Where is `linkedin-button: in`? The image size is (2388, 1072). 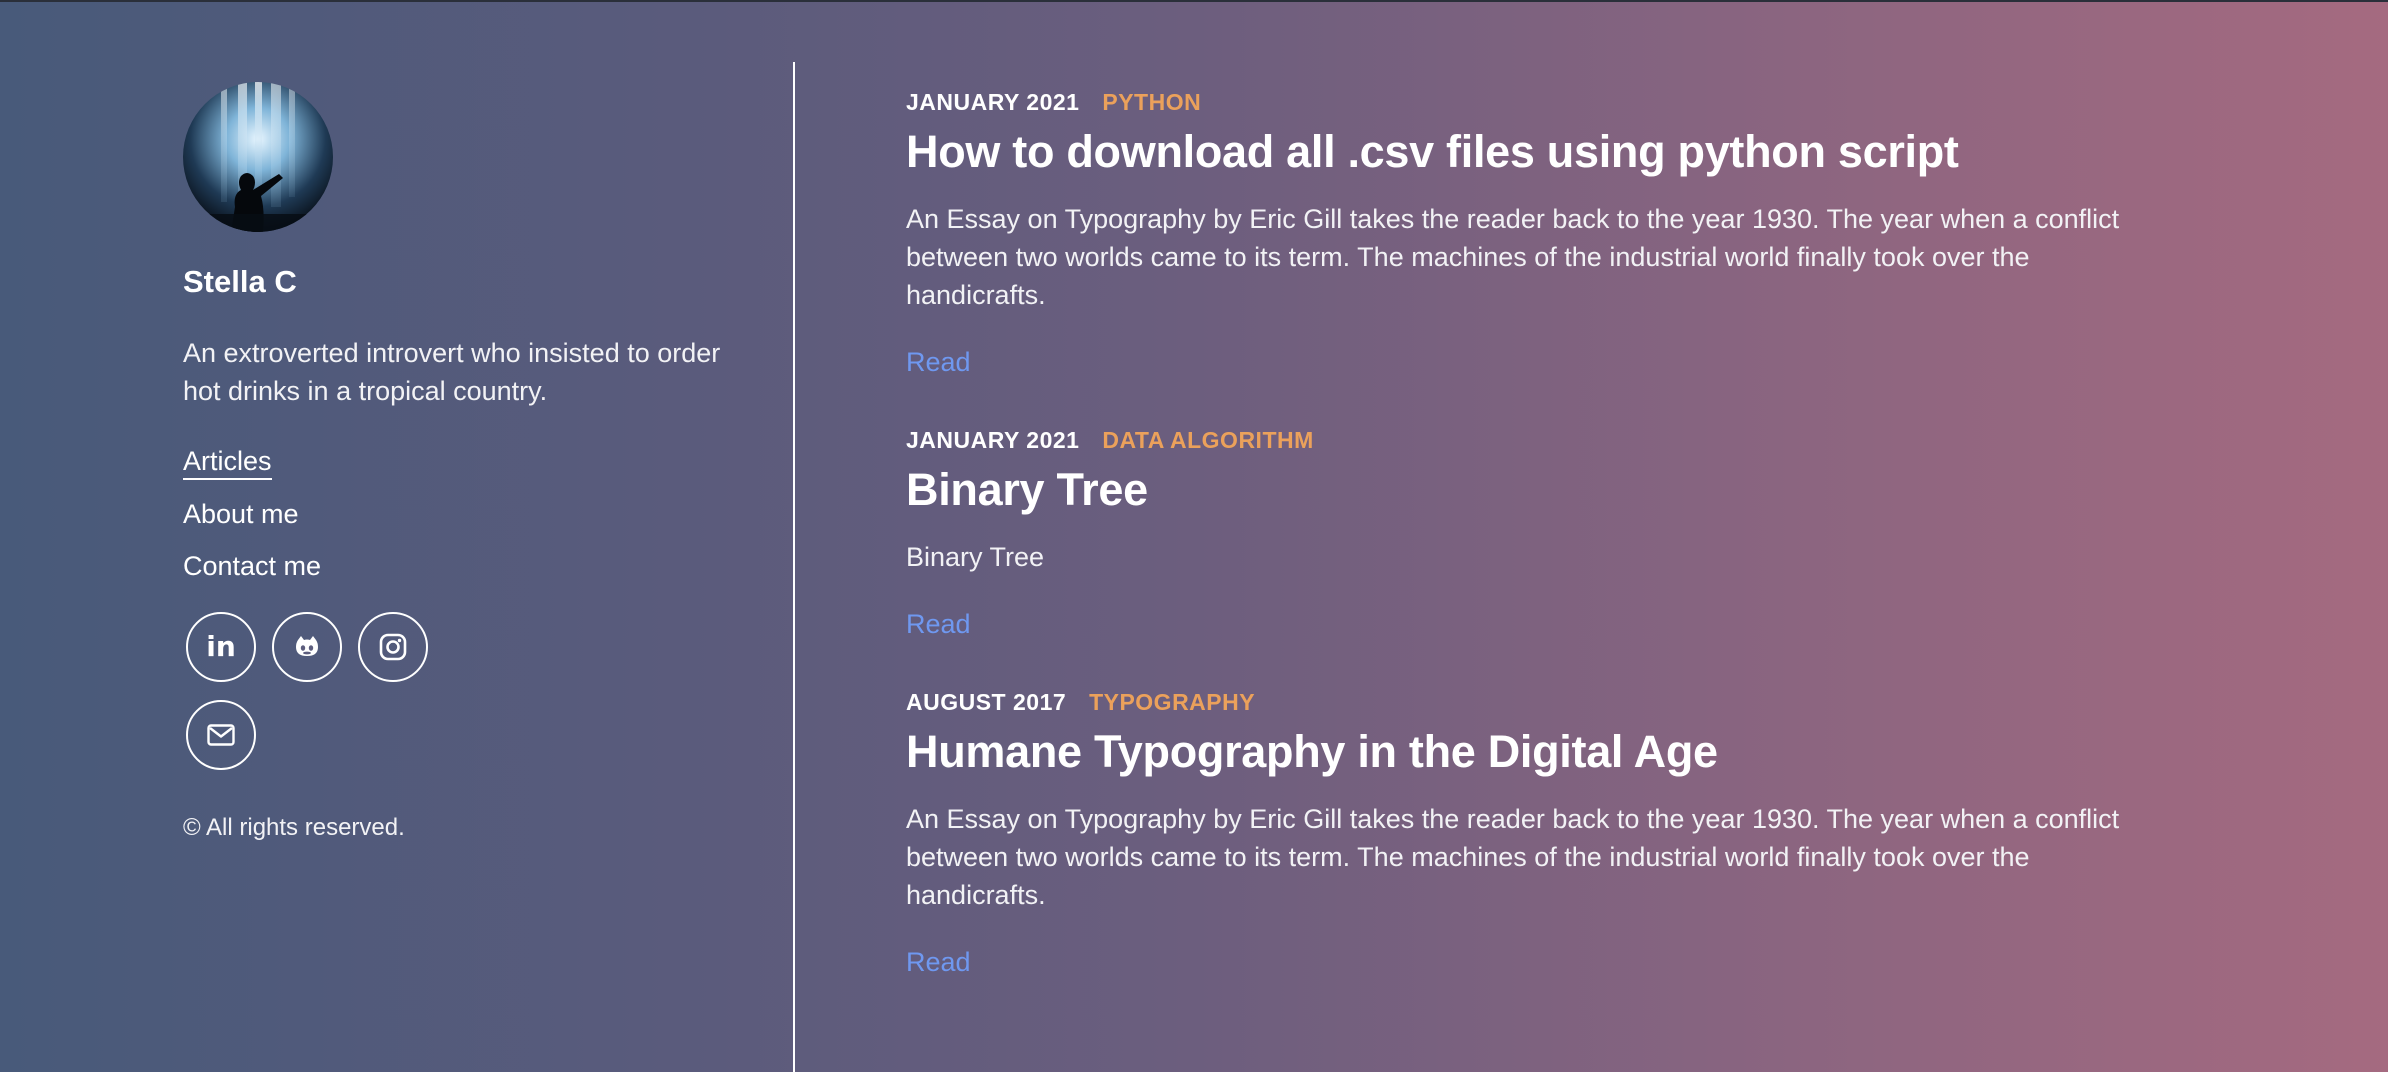 linkedin-button: in is located at coordinates (221, 647).